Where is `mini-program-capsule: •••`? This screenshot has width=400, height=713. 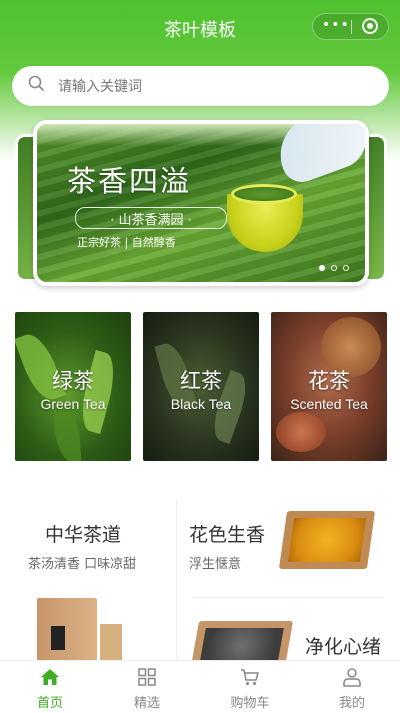 mini-program-capsule: ••• is located at coordinates (350, 26).